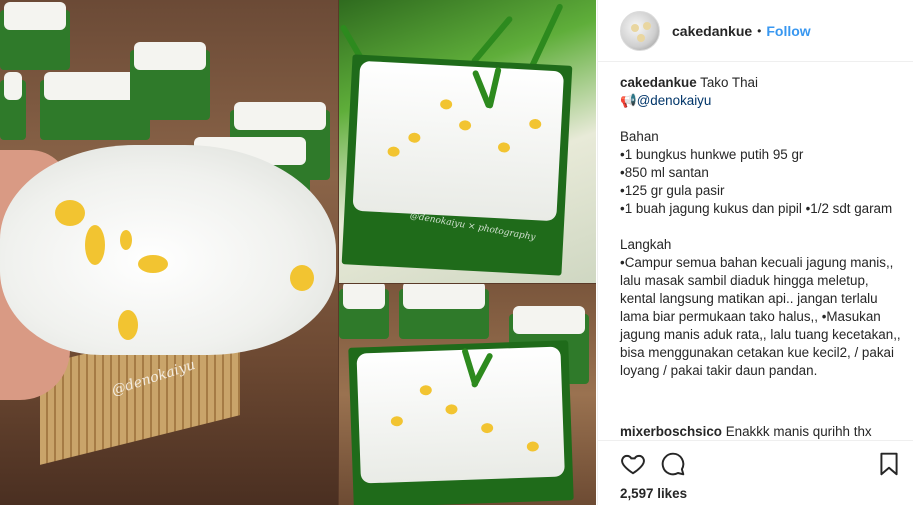  Describe the element at coordinates (755, 472) in the screenshot. I see `post-actions: 2,597 likes` at that location.